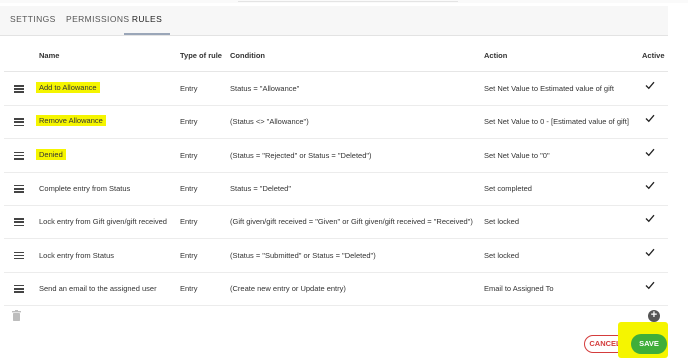 This screenshot has width=688, height=361. What do you see at coordinates (49, 55) in the screenshot?
I see `header-name: Name` at bounding box center [49, 55].